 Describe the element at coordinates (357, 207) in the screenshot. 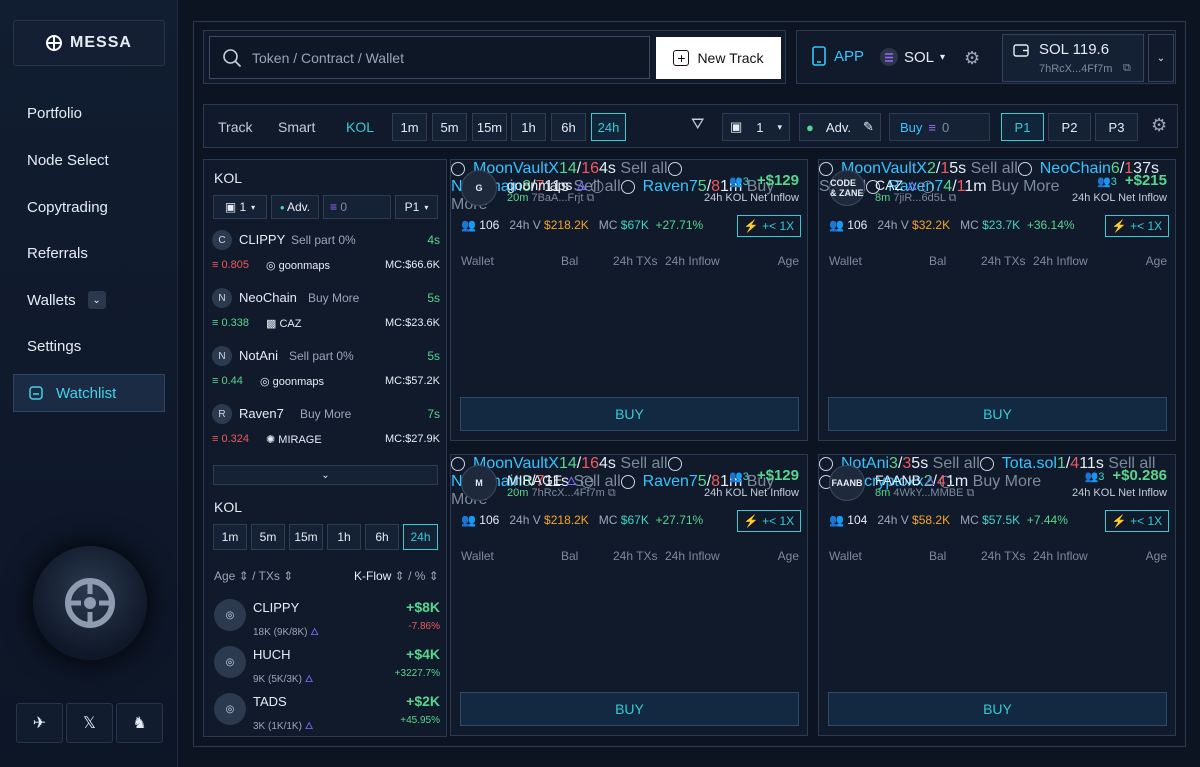

I see `amount-input: ≡ 0` at that location.